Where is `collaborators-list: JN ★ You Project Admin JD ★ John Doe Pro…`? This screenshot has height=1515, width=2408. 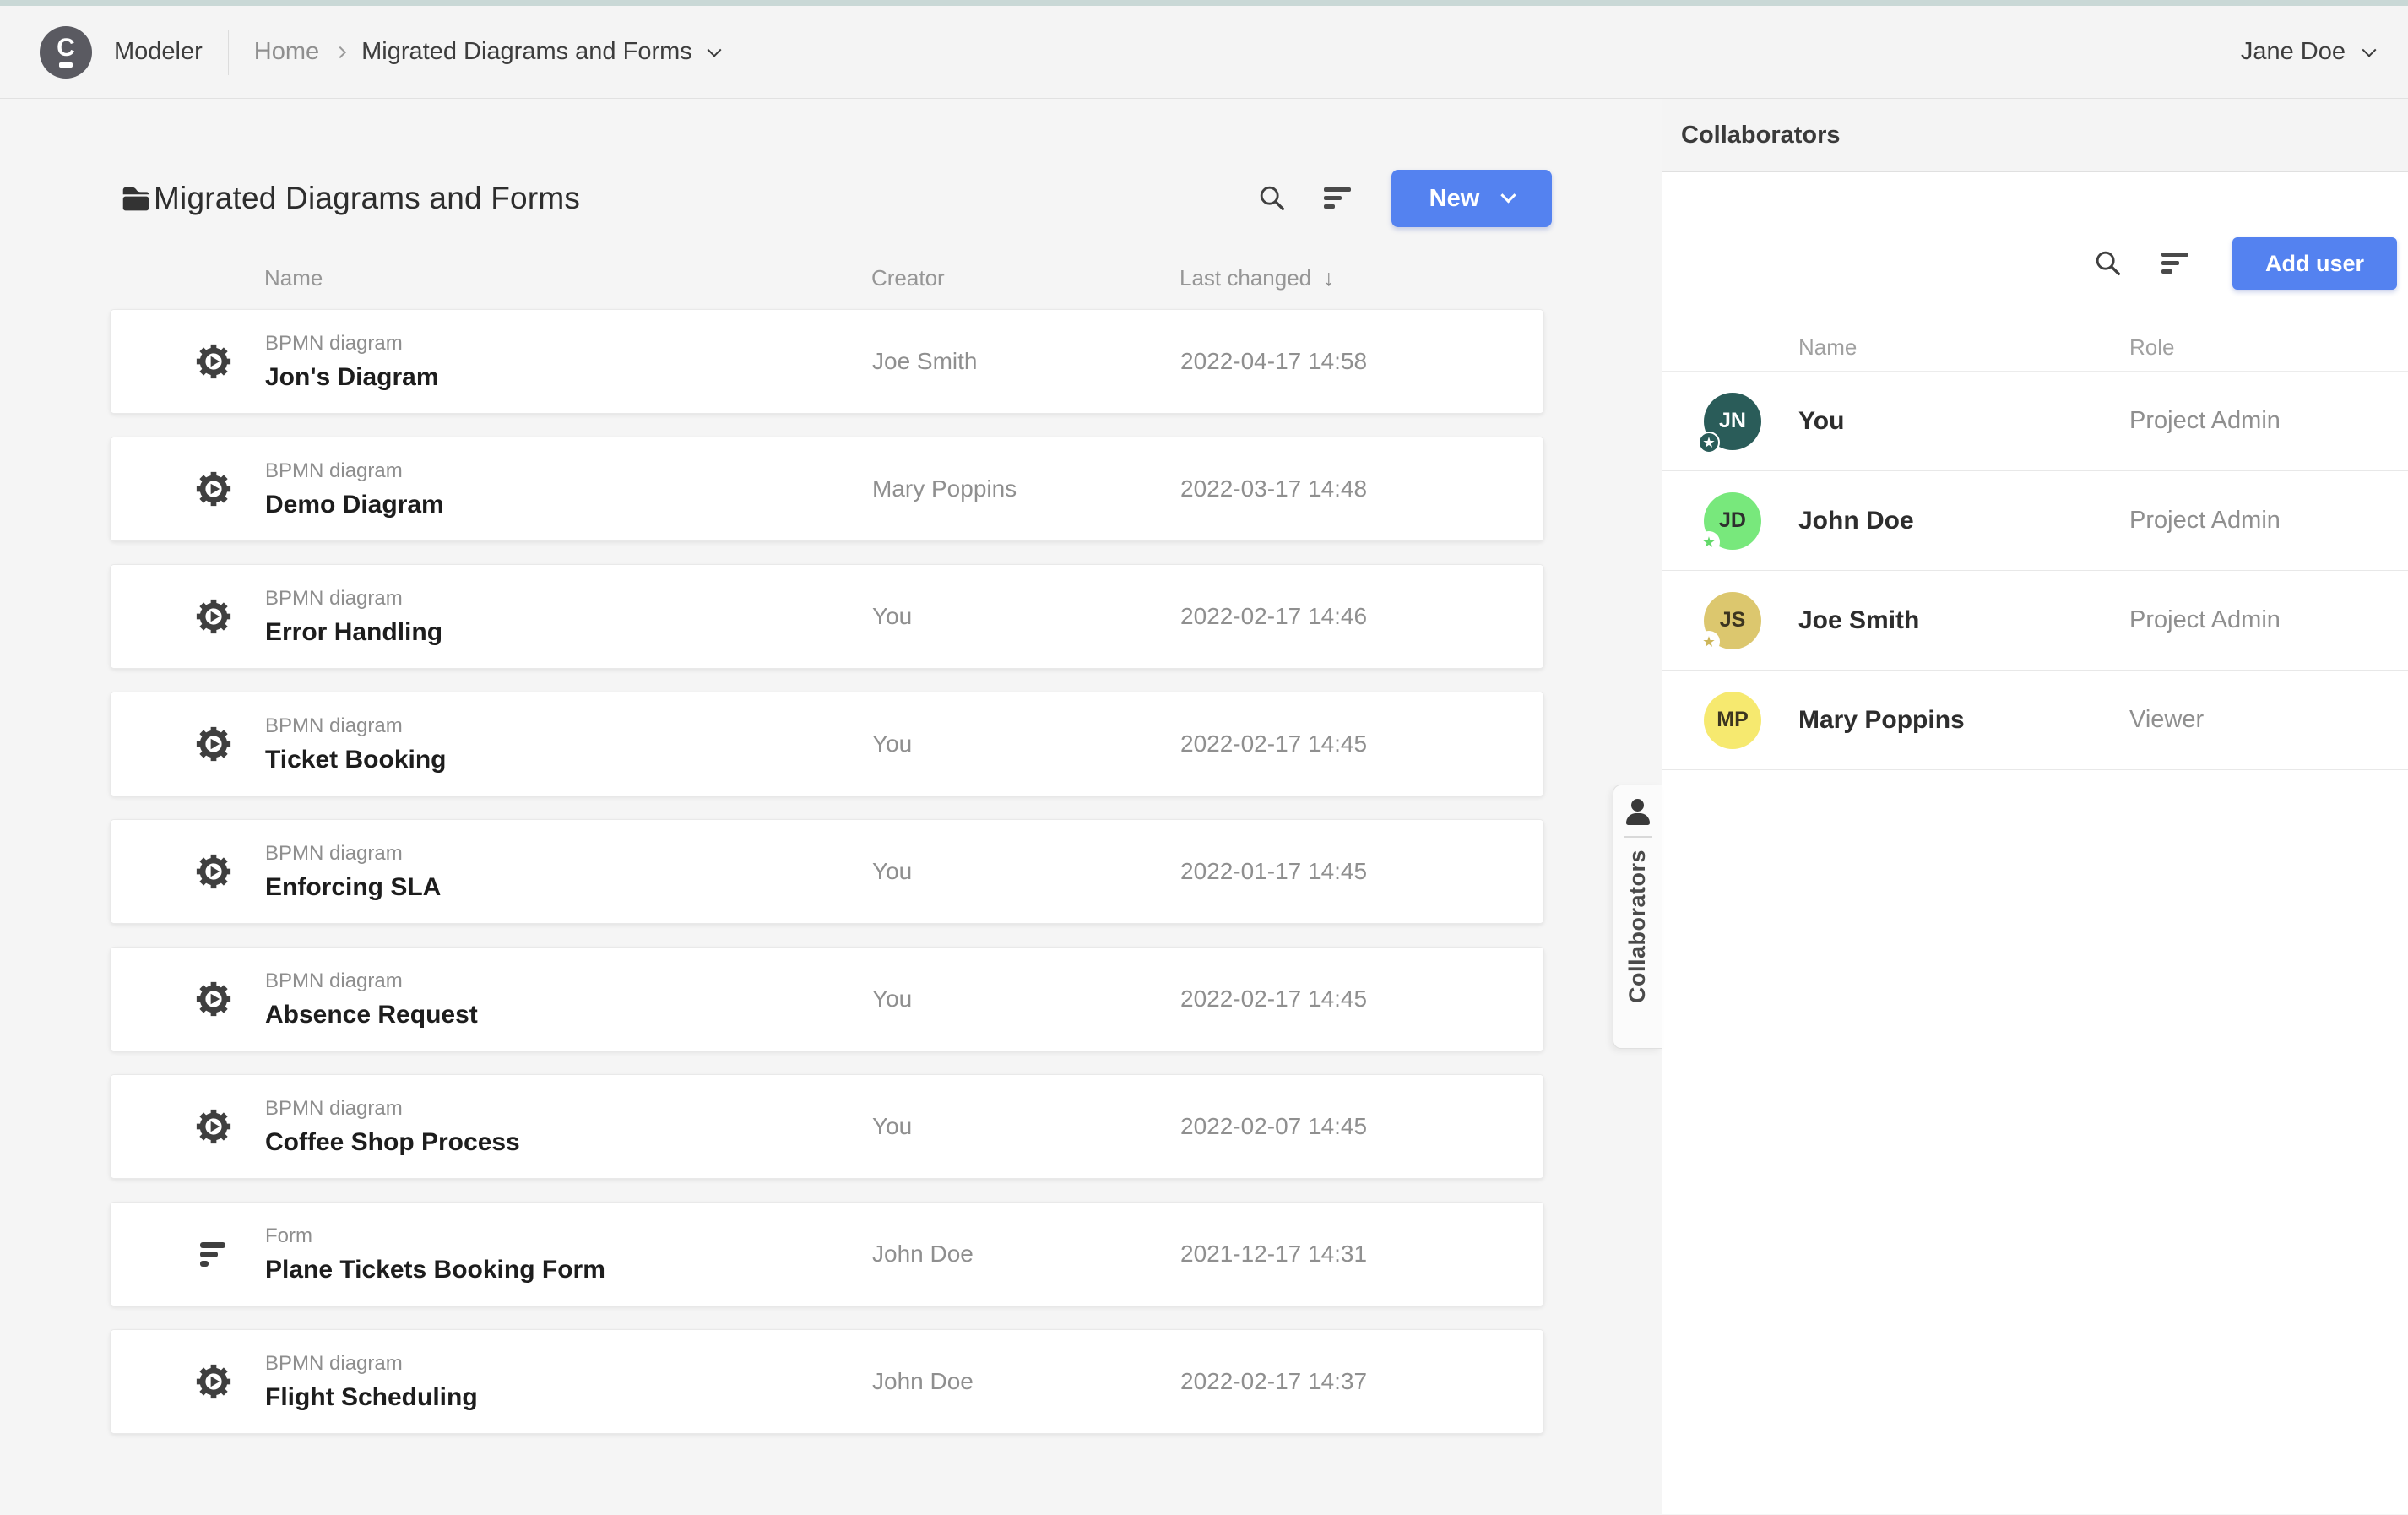
collaborators-list: JN ★ You Project Admin JD ★ John Doe Pro… is located at coordinates (2035, 571).